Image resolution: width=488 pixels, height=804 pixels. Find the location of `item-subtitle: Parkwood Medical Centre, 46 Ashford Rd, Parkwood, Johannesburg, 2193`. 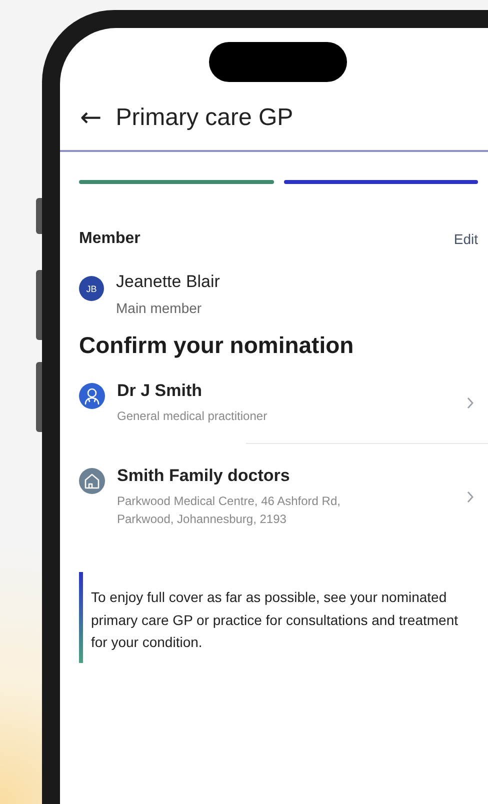

item-subtitle: Parkwood Medical Centre, 46 Ashford Rd, Parkwood, Johannesburg, 2193 is located at coordinates (229, 510).